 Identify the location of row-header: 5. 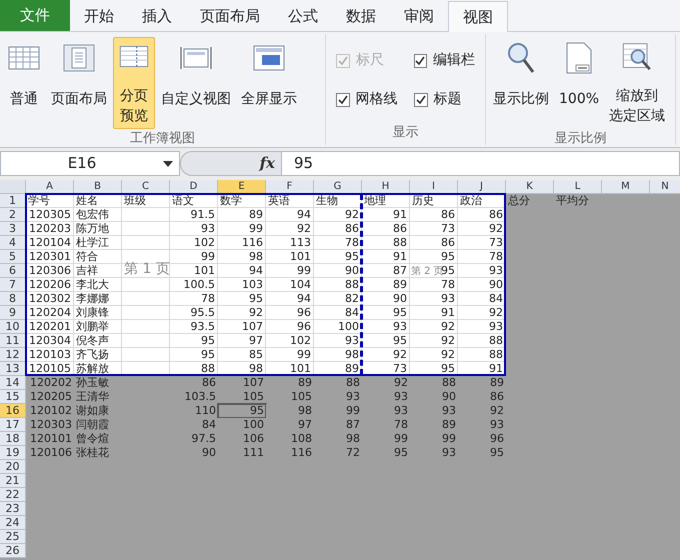
(13, 257).